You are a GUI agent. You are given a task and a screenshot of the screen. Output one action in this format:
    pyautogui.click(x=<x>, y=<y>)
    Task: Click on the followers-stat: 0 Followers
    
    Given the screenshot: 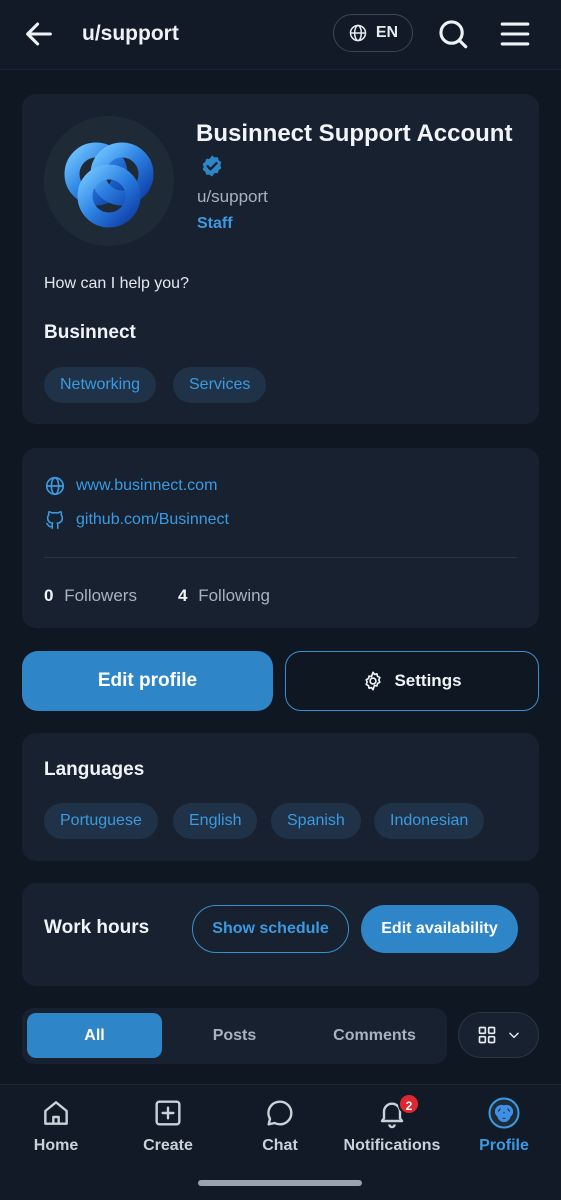 What is the action you would take?
    pyautogui.click(x=90, y=596)
    